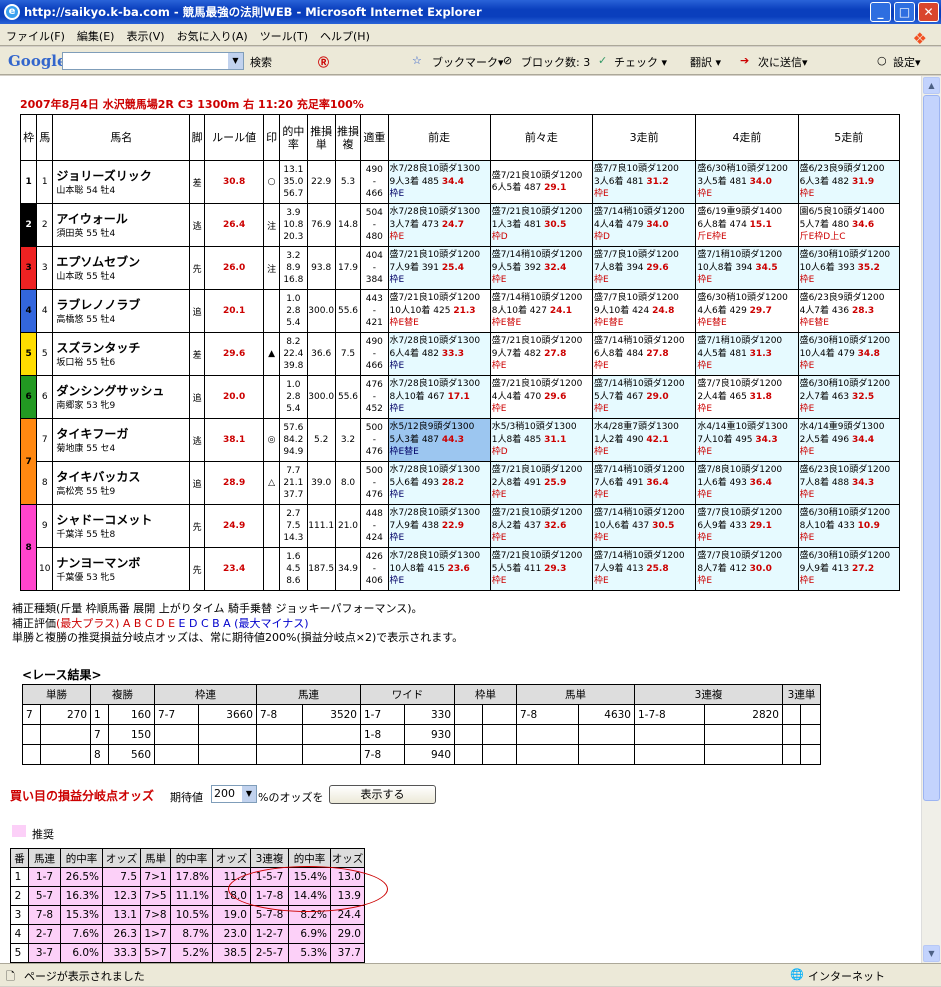 This screenshot has height=987, width=941. Describe the element at coordinates (234, 182) in the screenshot. I see `rule-value: 30.8` at that location.